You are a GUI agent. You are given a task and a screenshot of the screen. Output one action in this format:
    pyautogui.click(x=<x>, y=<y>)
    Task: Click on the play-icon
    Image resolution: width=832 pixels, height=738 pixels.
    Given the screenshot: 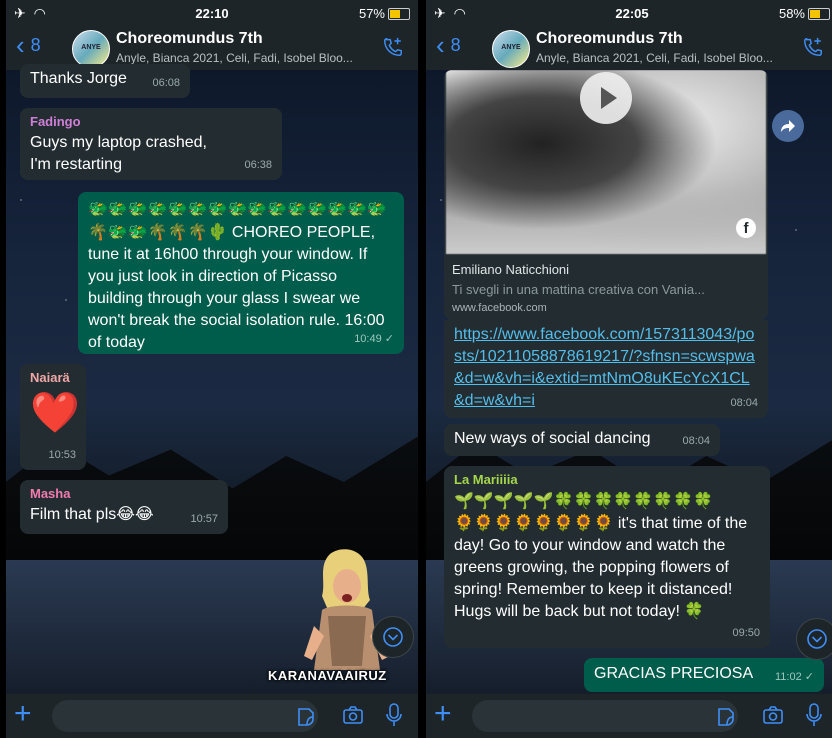 What is the action you would take?
    pyautogui.click(x=606, y=98)
    